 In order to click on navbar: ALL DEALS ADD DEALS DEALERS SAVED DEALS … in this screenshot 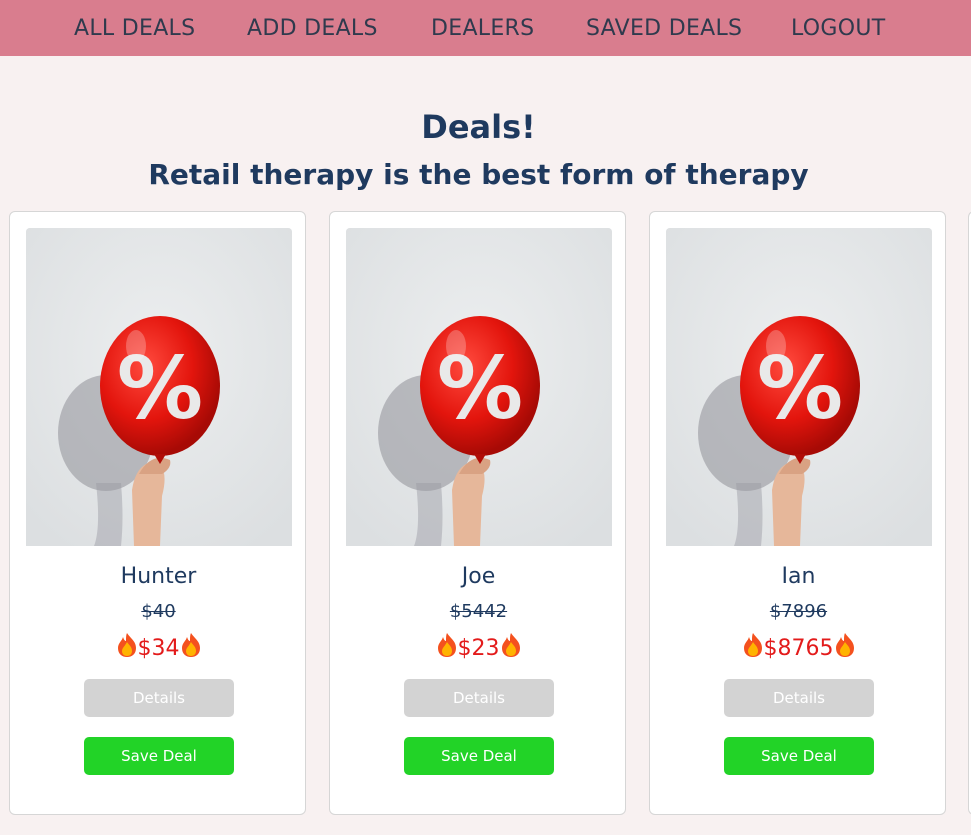, I will do `click(485, 28)`.